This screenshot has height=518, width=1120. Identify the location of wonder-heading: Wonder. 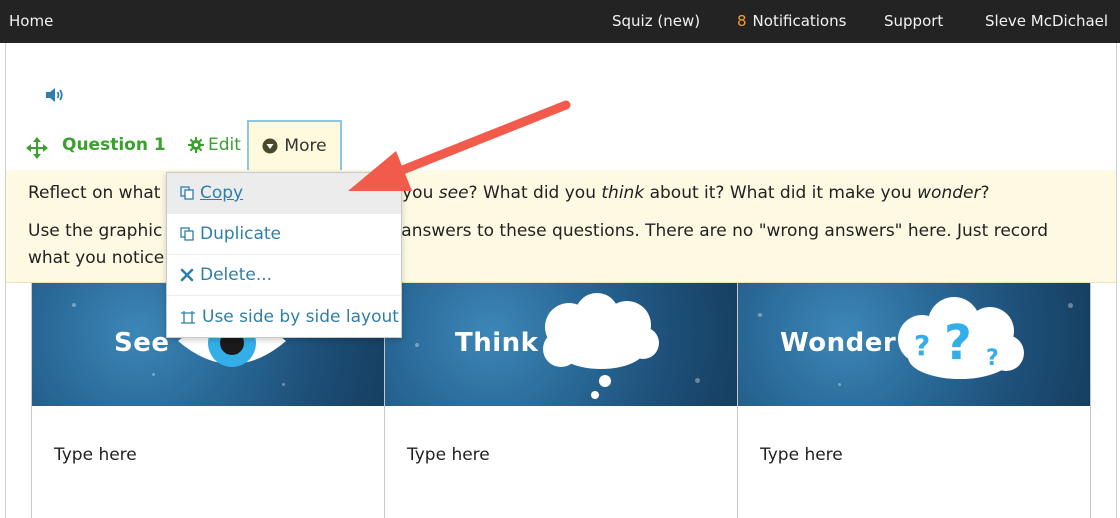
(838, 343).